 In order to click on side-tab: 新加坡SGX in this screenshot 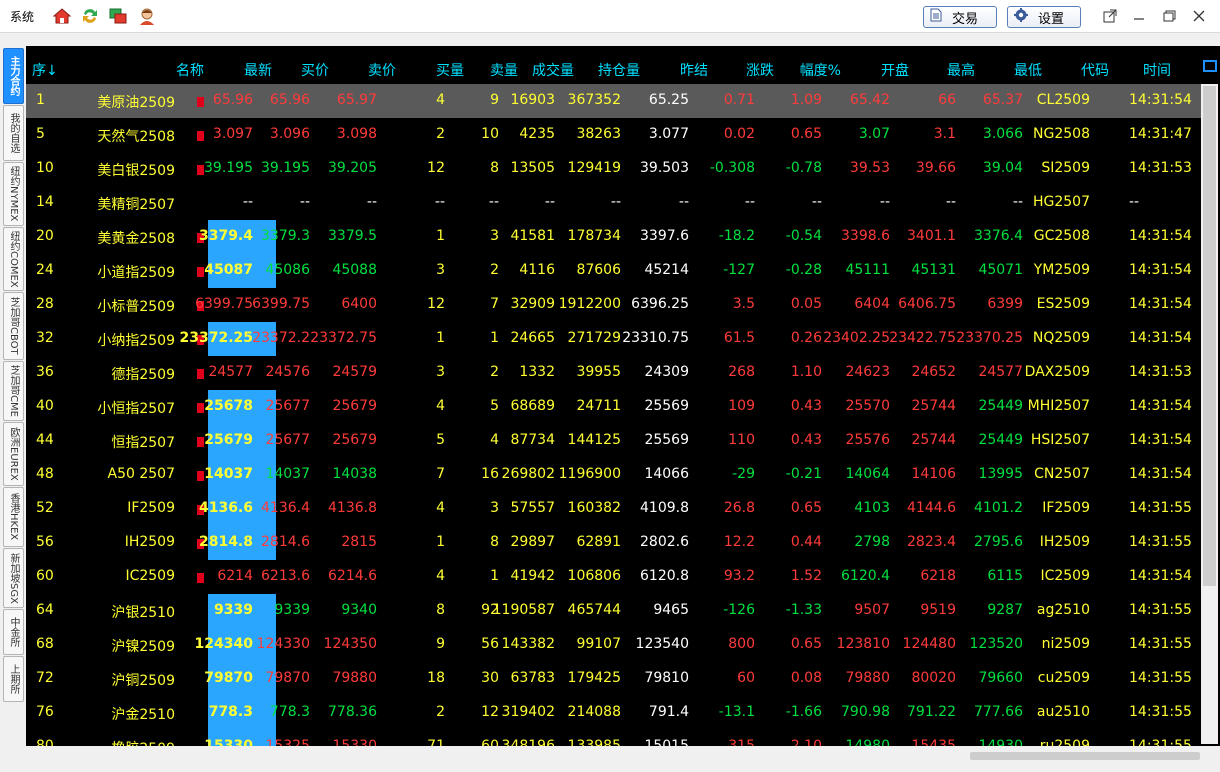, I will do `click(13, 578)`.